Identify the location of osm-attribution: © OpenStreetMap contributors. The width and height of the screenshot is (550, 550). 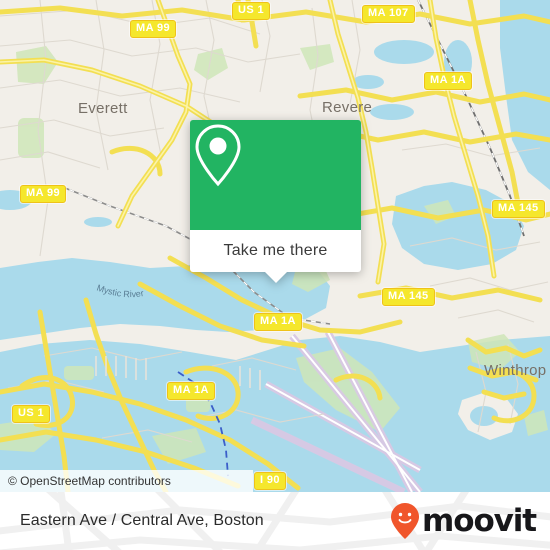
(126, 481).